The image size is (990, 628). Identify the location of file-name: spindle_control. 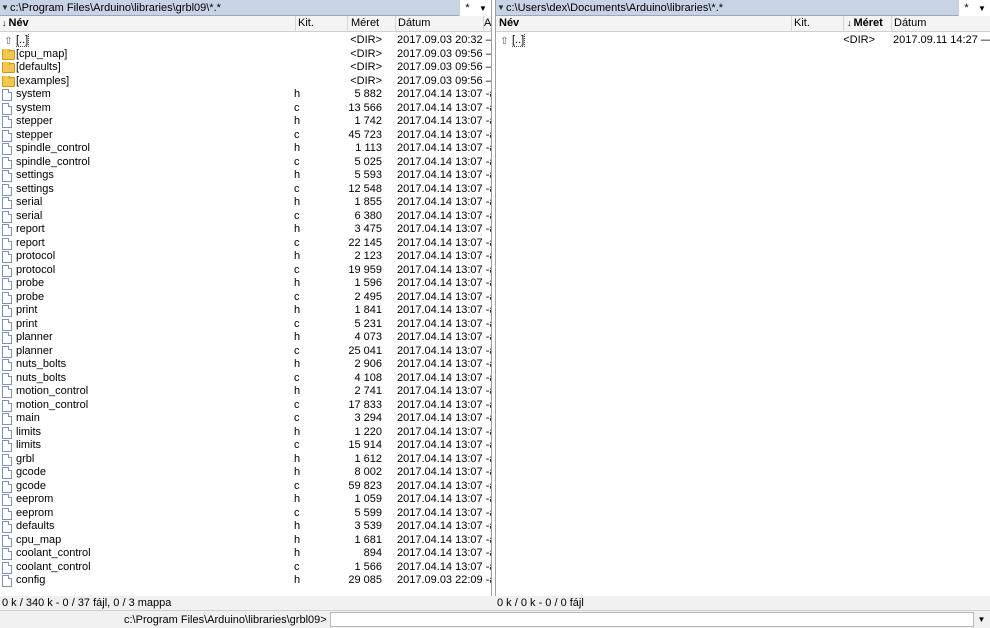
(53, 161).